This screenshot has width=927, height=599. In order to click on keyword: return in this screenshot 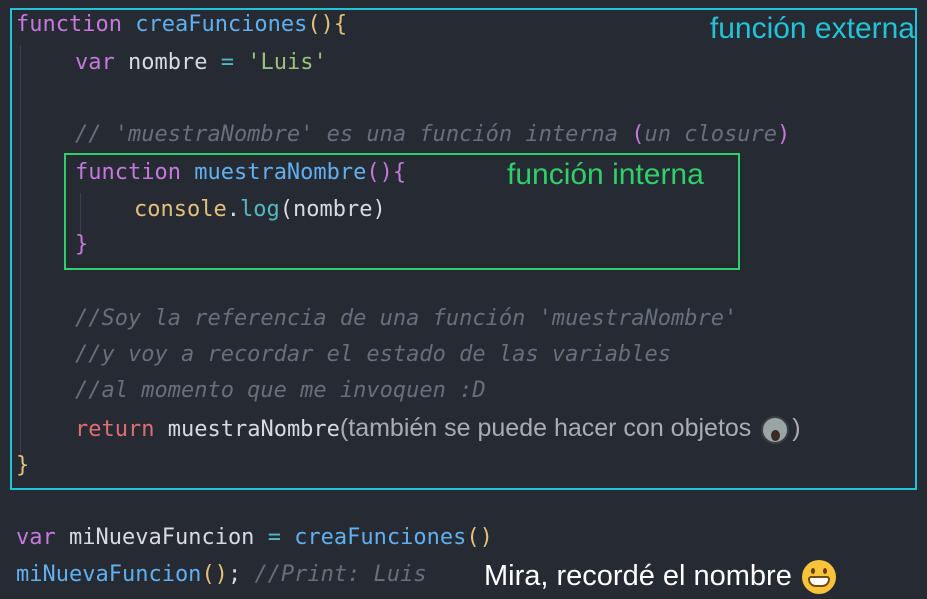, I will do `click(115, 429)`.